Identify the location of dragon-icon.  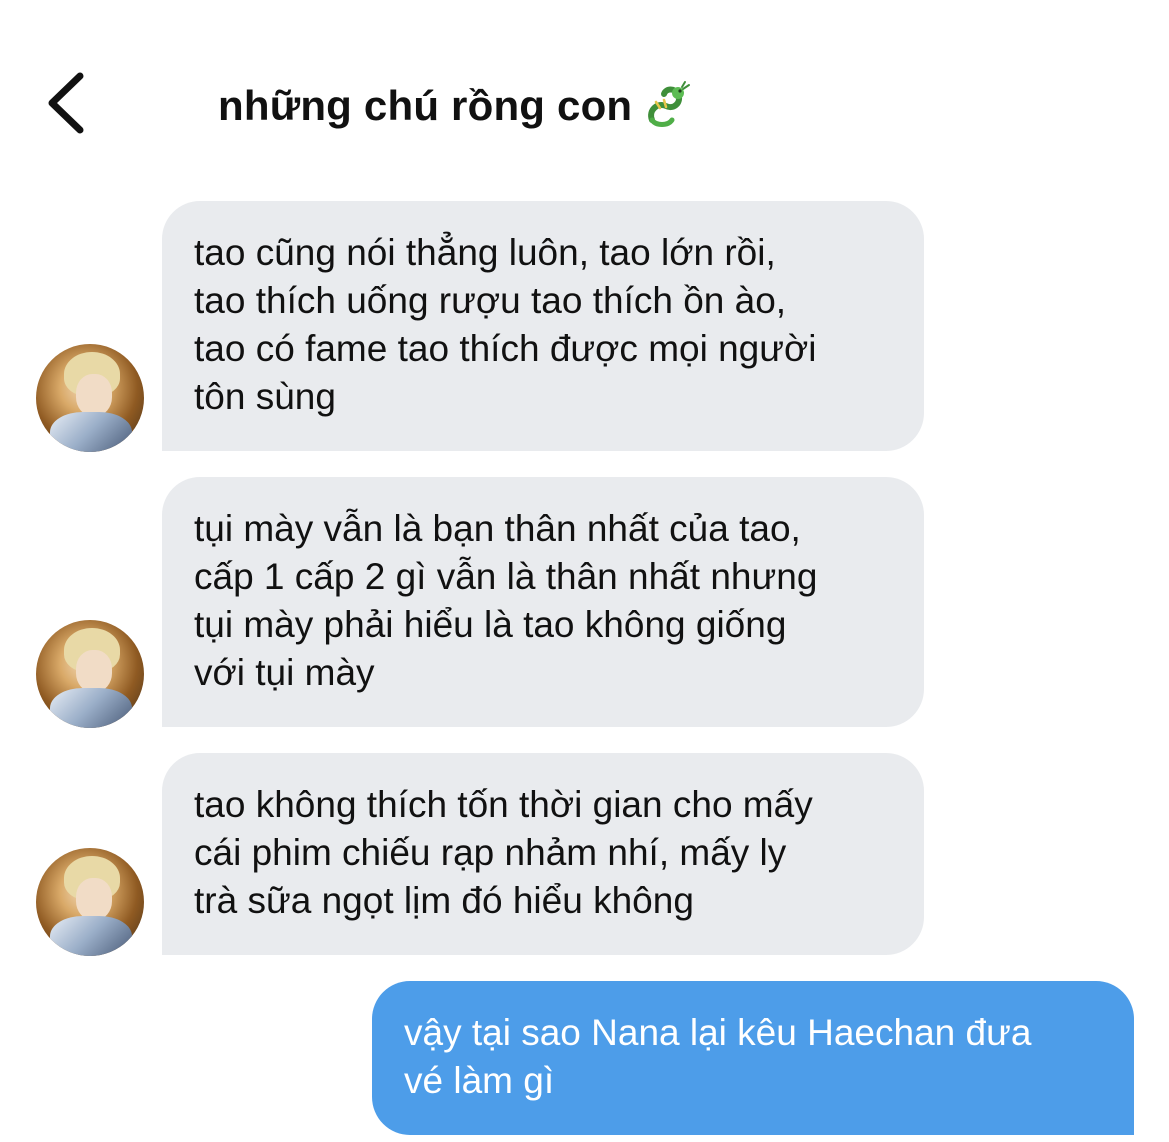
(669, 104).